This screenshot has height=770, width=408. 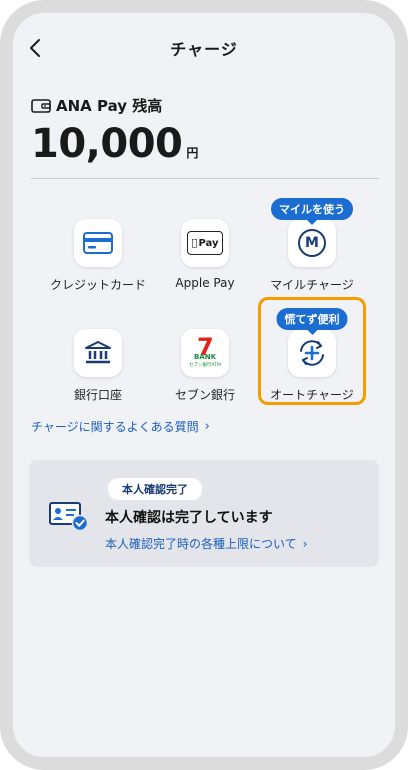 I want to click on apple-pay-icon: Pay, so click(x=205, y=243).